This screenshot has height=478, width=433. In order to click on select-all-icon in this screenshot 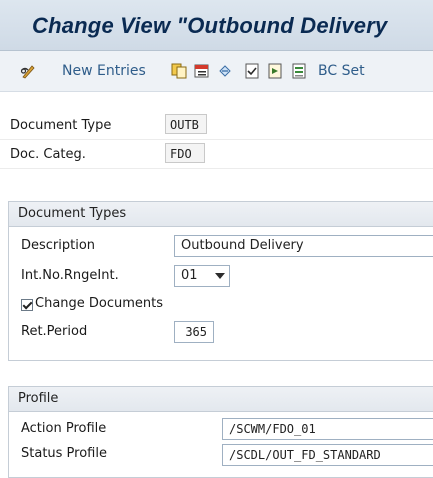, I will do `click(252, 71)`.